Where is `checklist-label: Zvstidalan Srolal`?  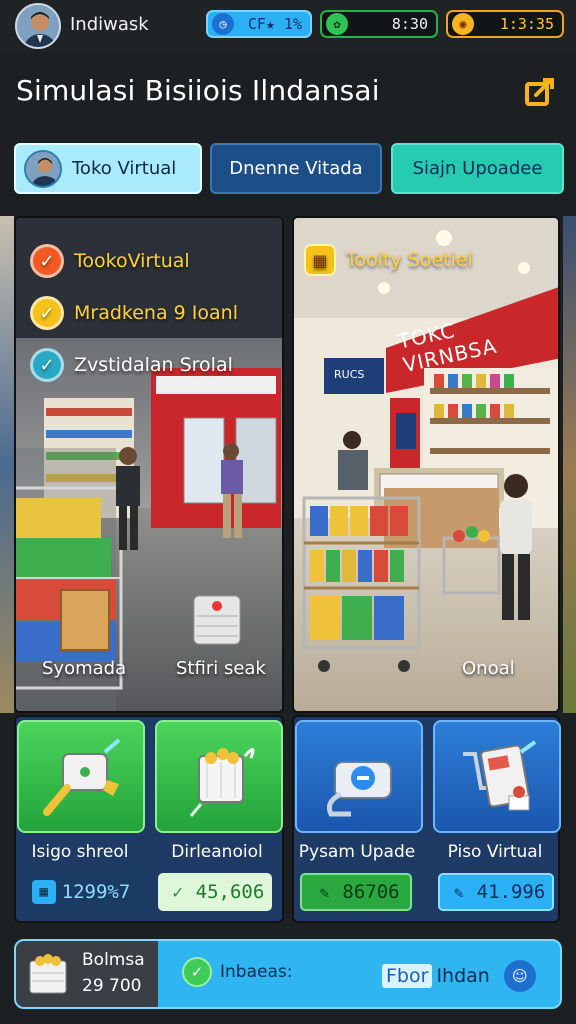 checklist-label: Zvstidalan Srolal is located at coordinates (153, 365).